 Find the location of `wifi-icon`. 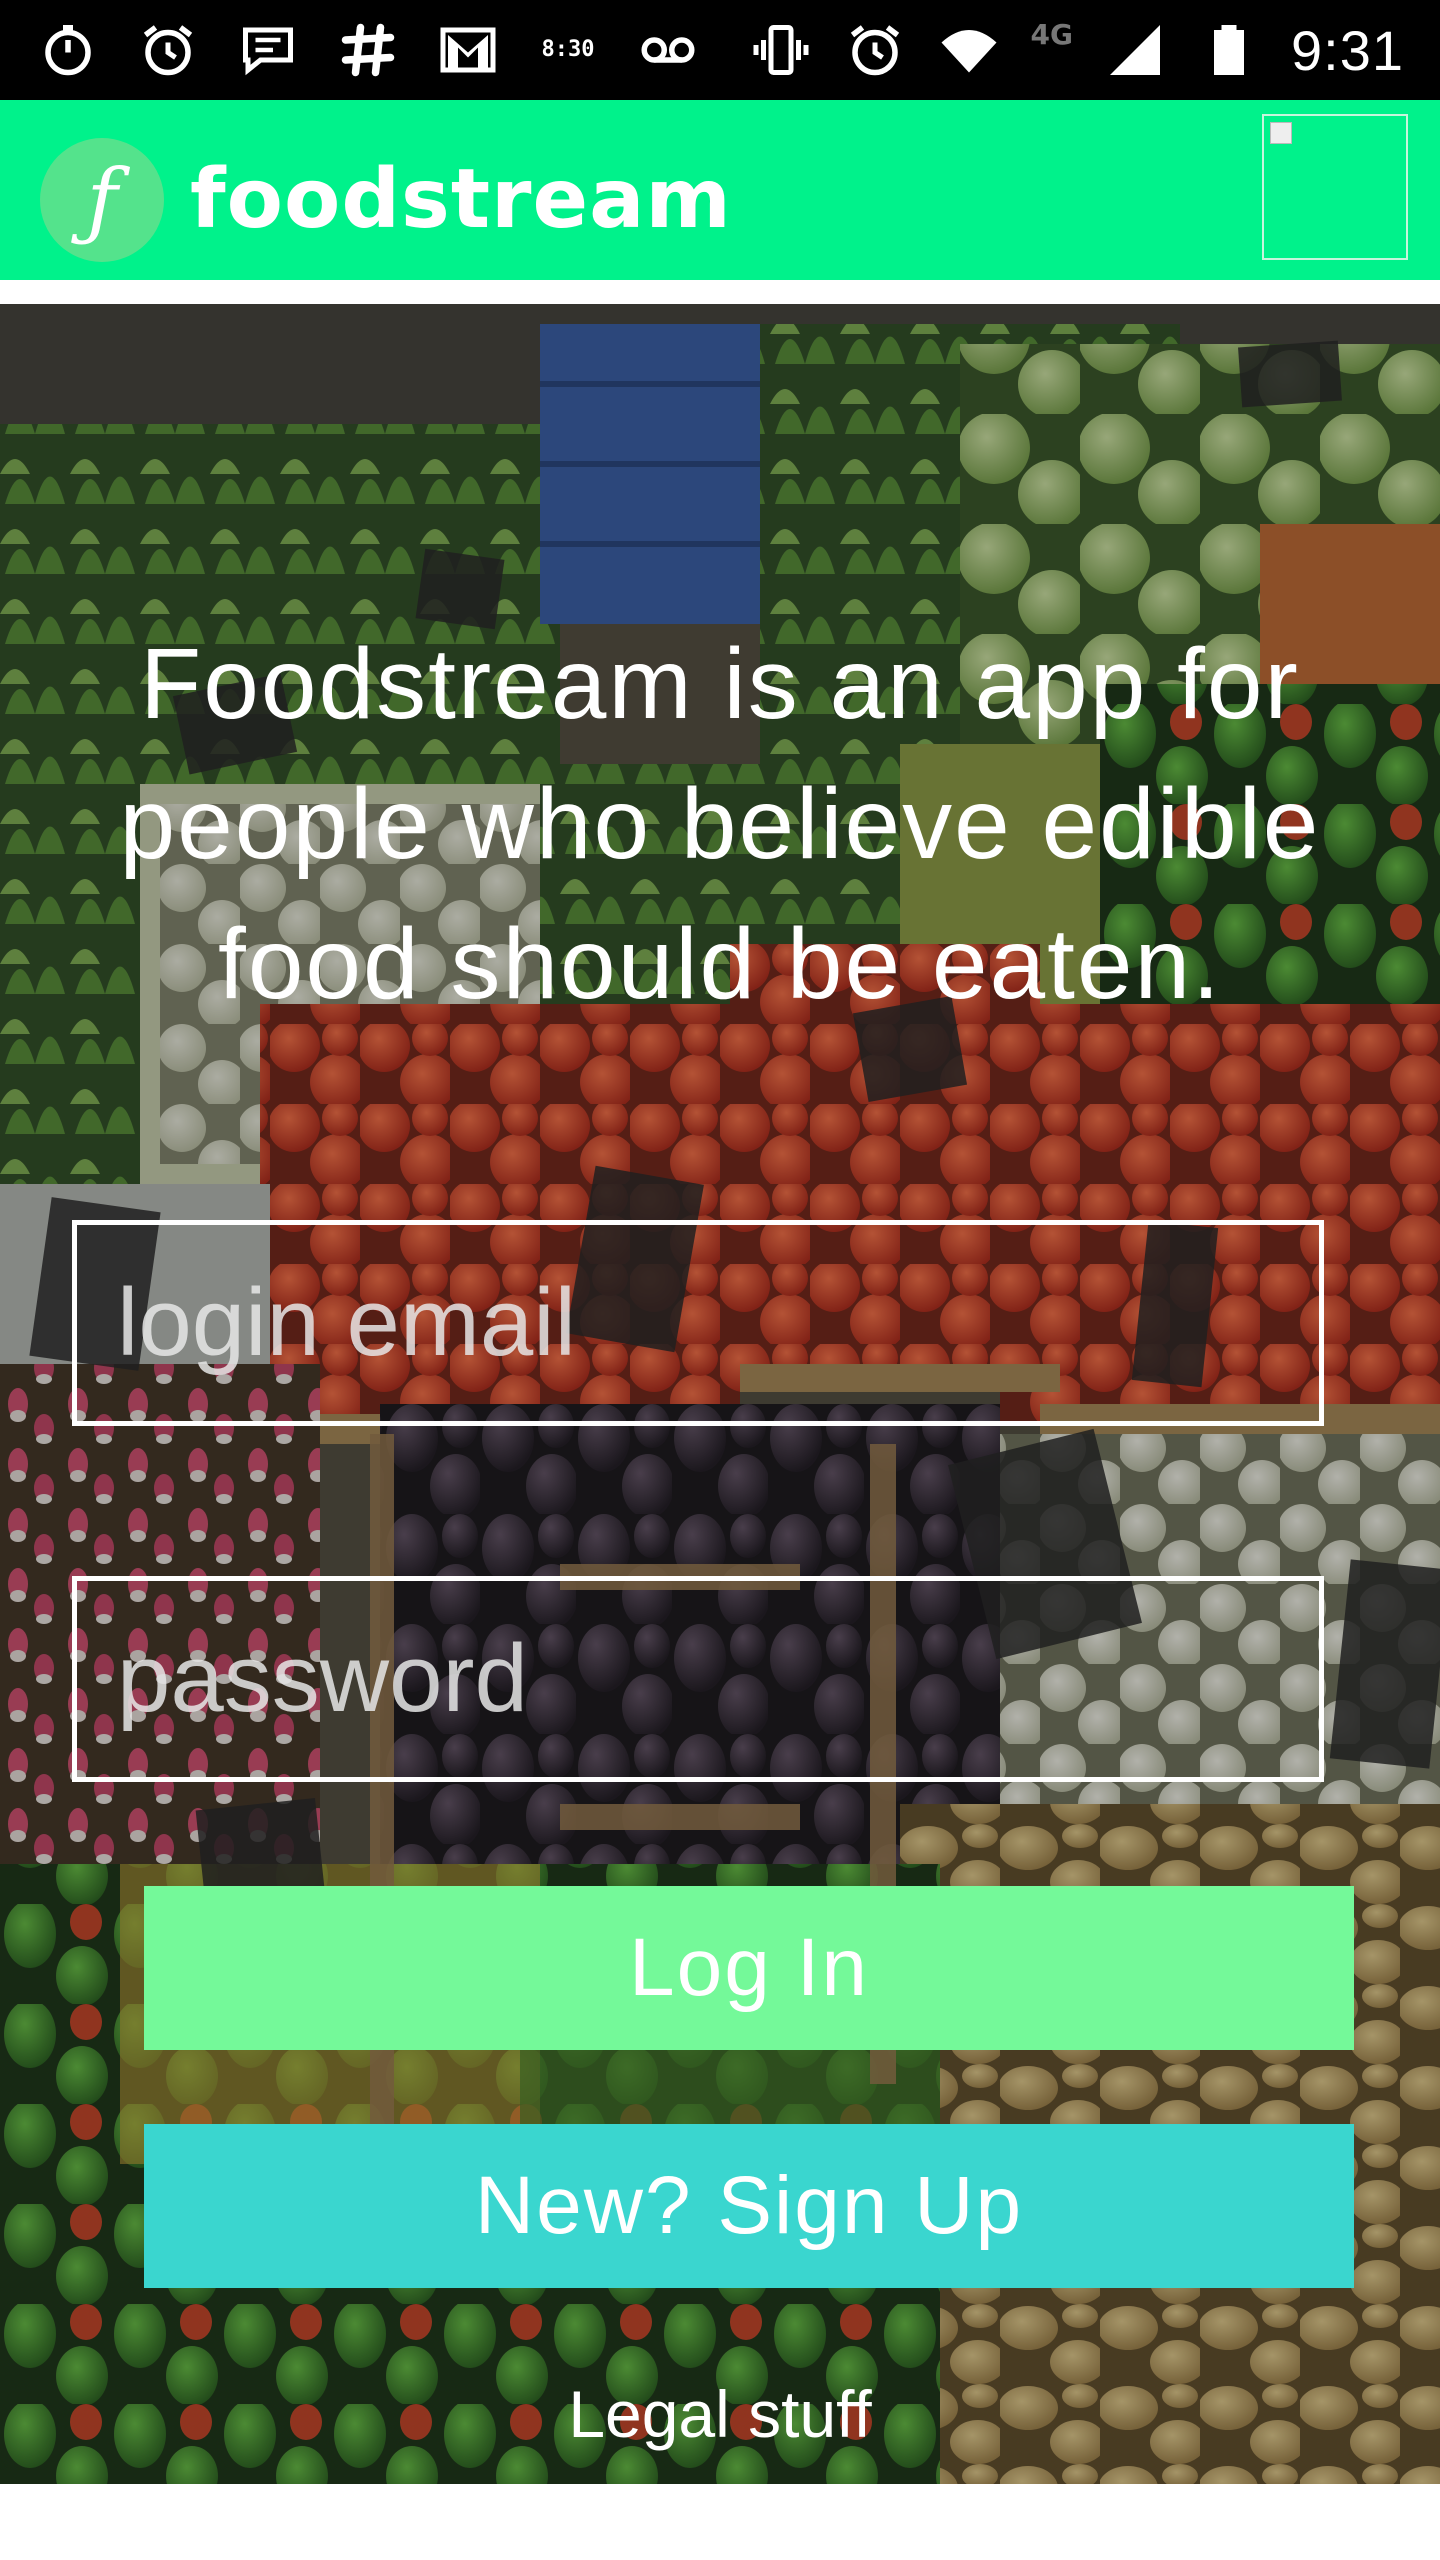

wifi-icon is located at coordinates (969, 50).